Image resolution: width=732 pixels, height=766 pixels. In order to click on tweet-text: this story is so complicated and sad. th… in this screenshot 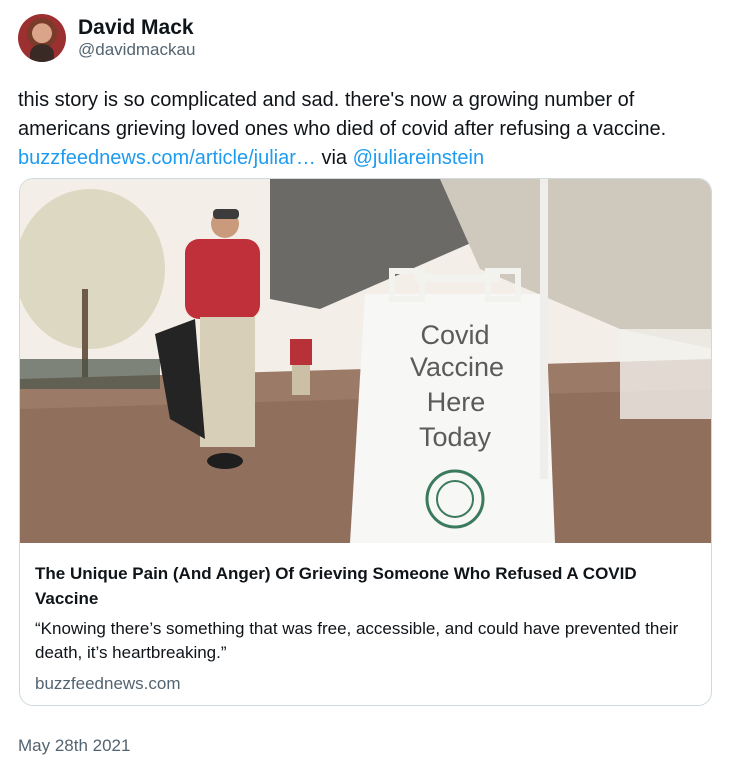, I will do `click(368, 129)`.